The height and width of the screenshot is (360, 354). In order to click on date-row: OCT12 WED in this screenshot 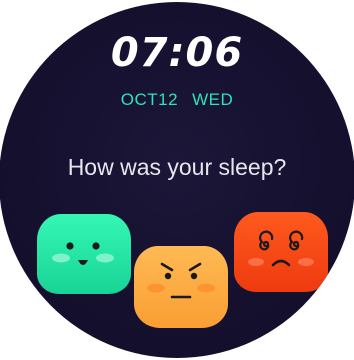, I will do `click(177, 100)`.